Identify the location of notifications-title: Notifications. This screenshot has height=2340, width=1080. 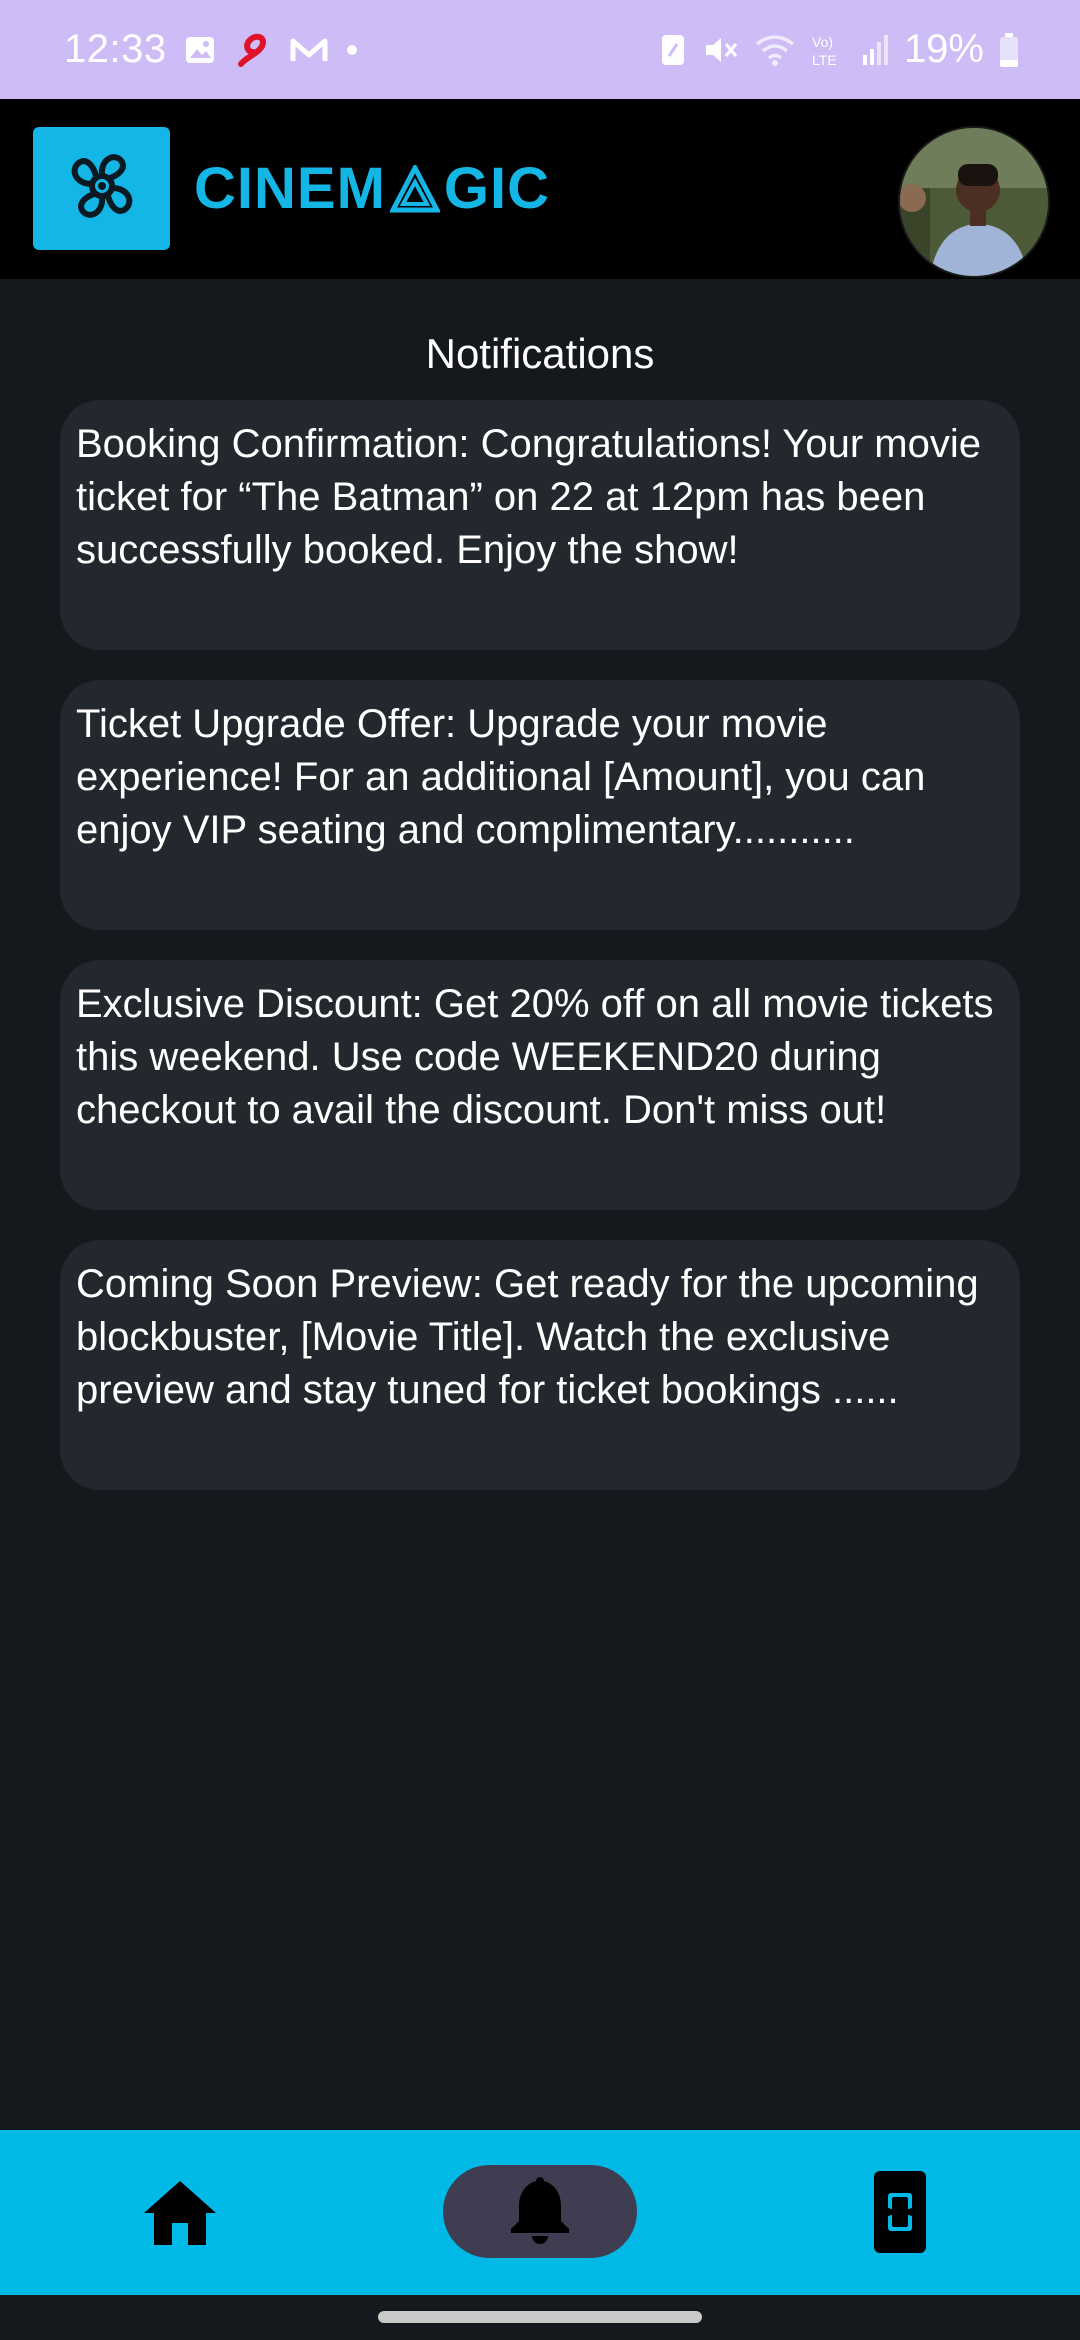
(540, 353).